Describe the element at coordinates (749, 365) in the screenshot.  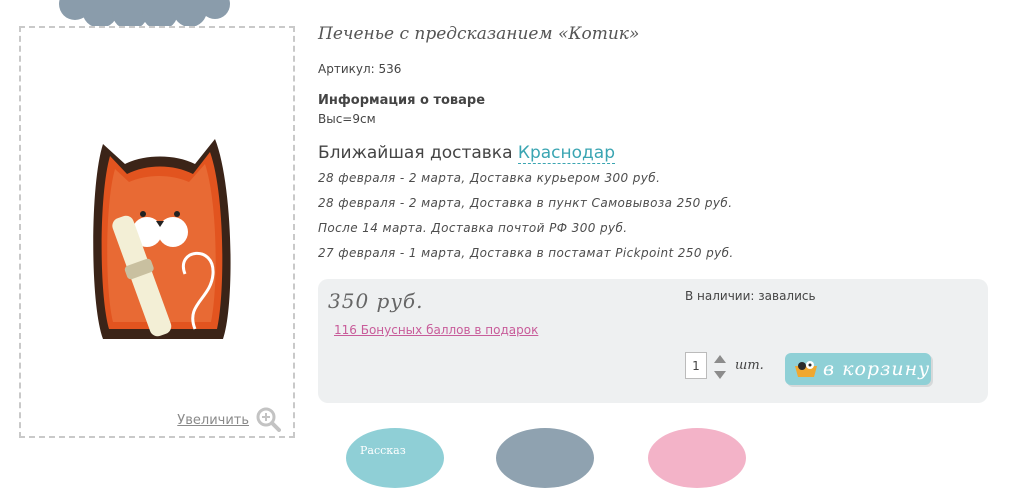
I see `quantity-unit: шт.` at that location.